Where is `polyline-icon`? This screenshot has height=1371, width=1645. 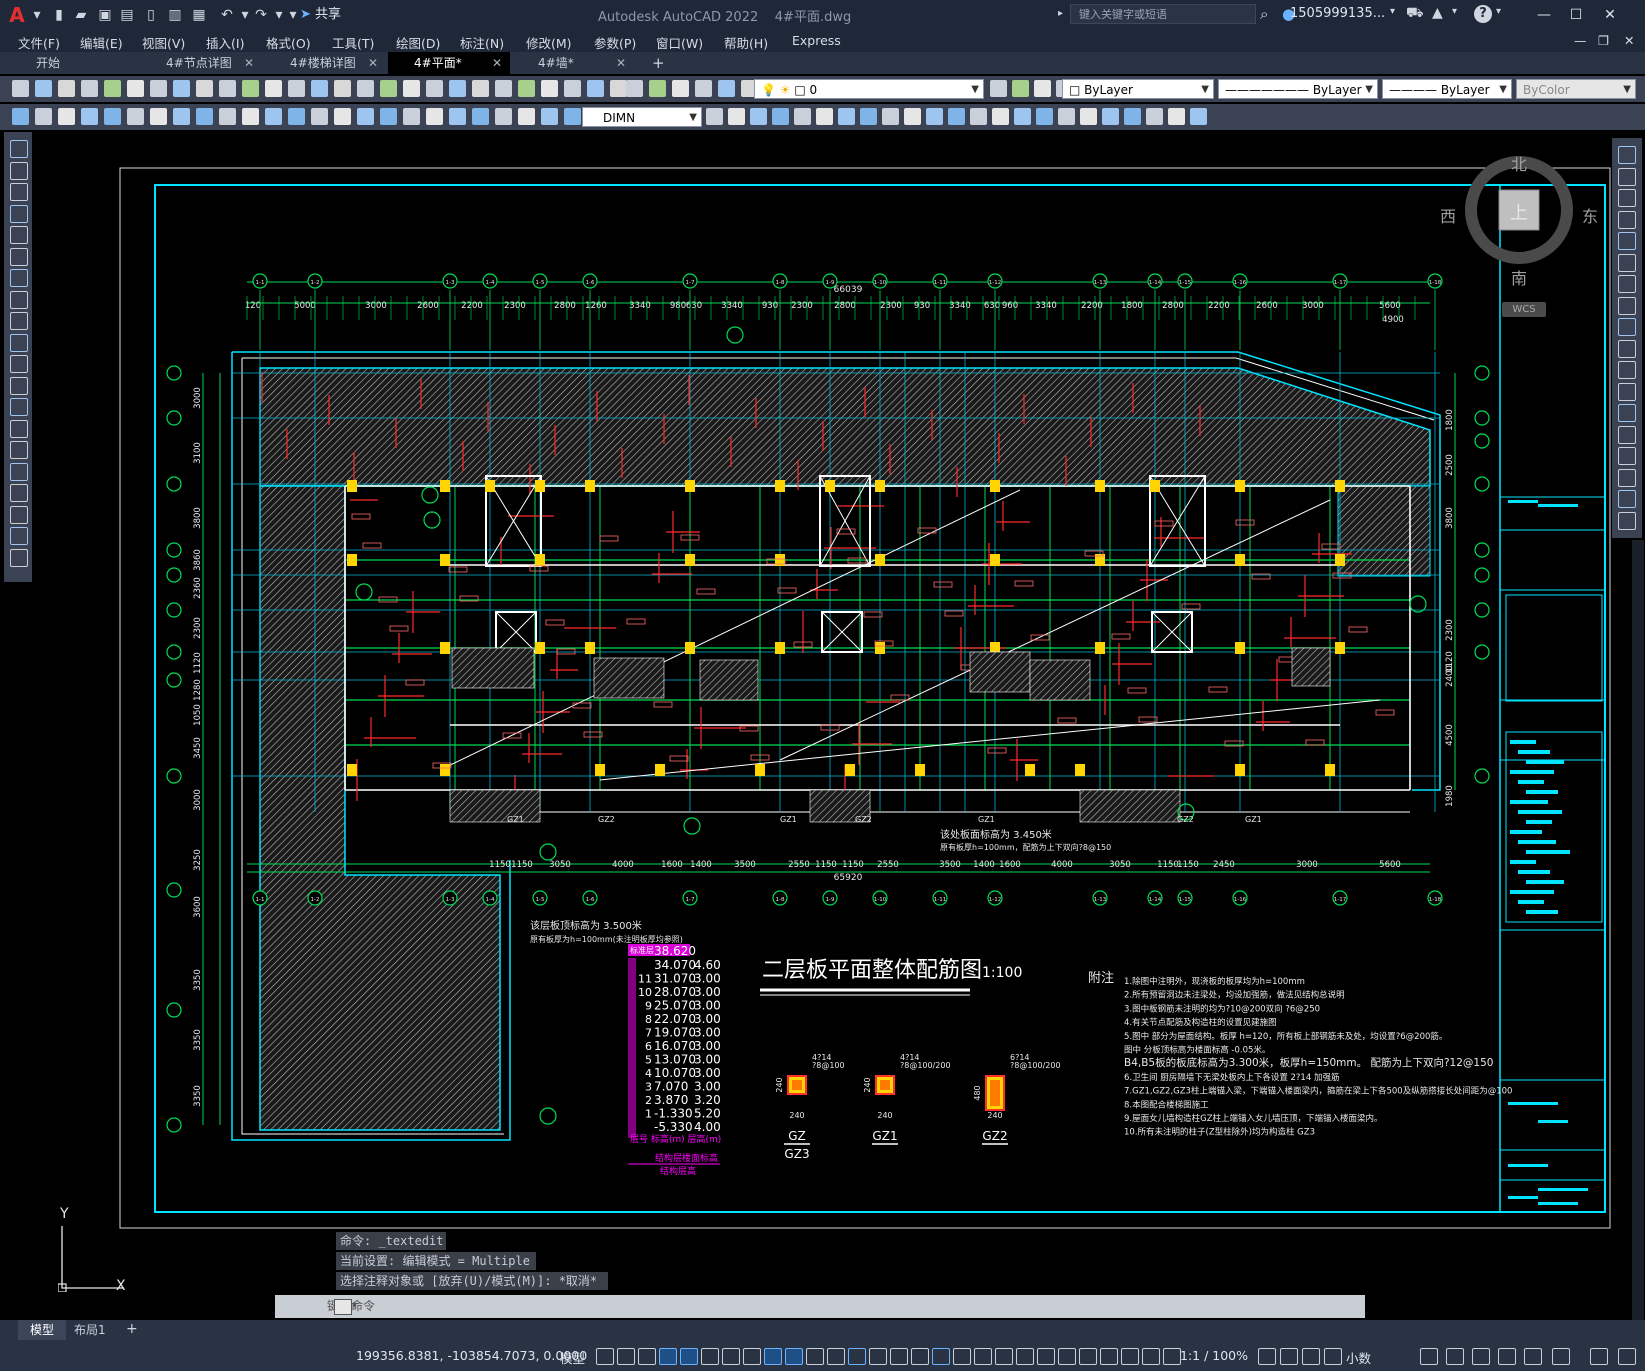 polyline-icon is located at coordinates (19, 192).